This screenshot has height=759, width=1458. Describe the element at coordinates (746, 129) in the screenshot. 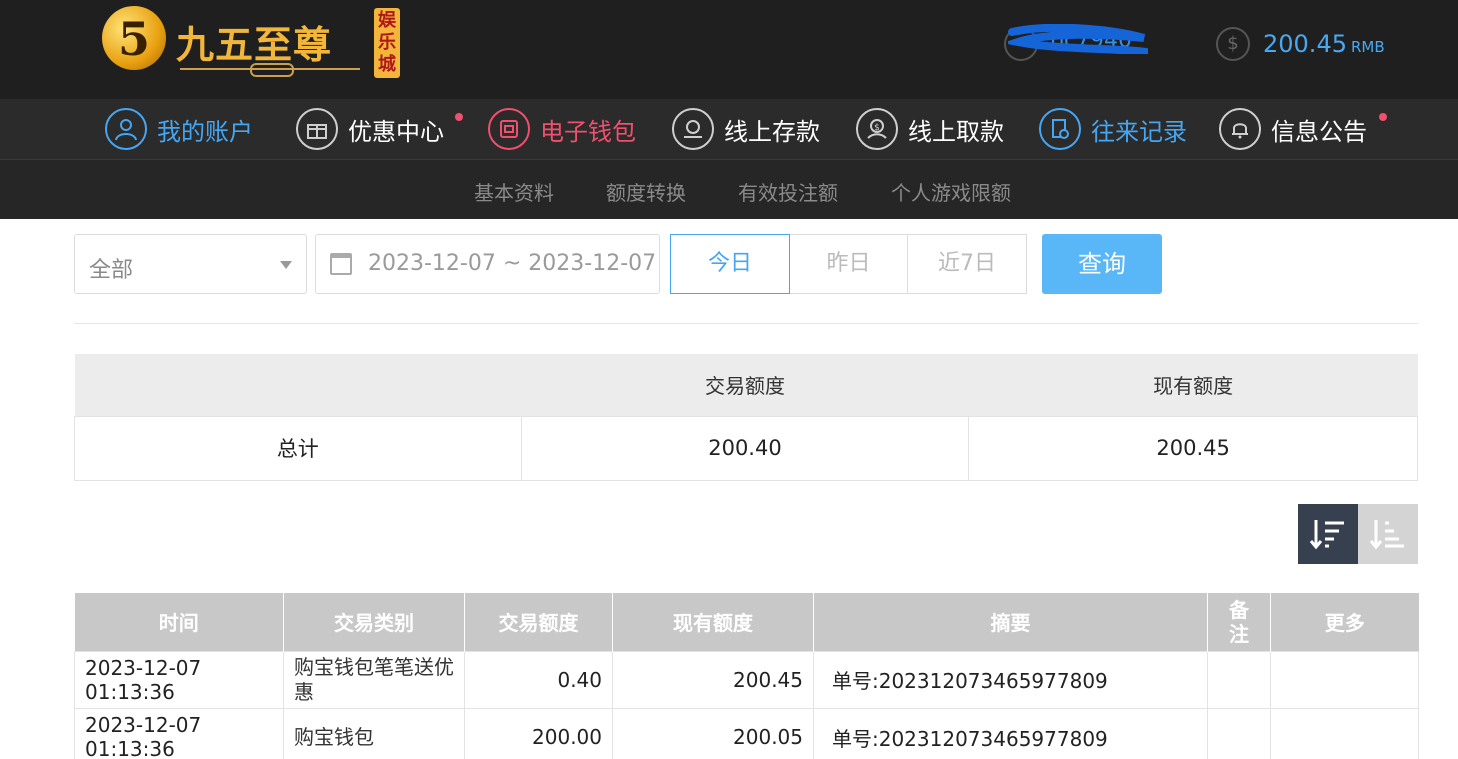

I see `nav-deposit: 线上存款` at that location.